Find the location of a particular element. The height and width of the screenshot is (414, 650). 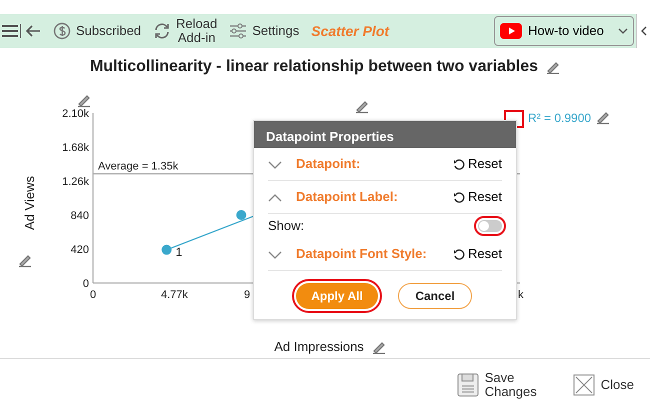

average-label: Average = 1.35k is located at coordinates (138, 166).